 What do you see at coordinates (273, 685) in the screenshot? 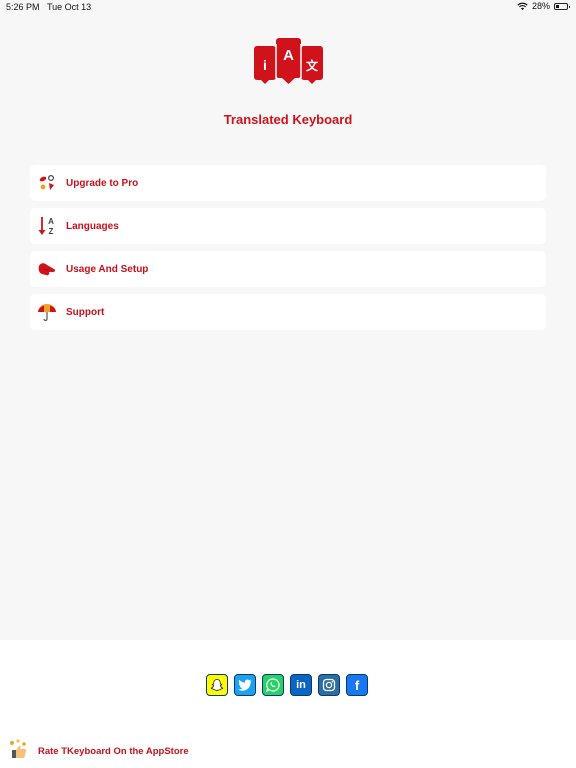
I see `whatsapp-icon` at bounding box center [273, 685].